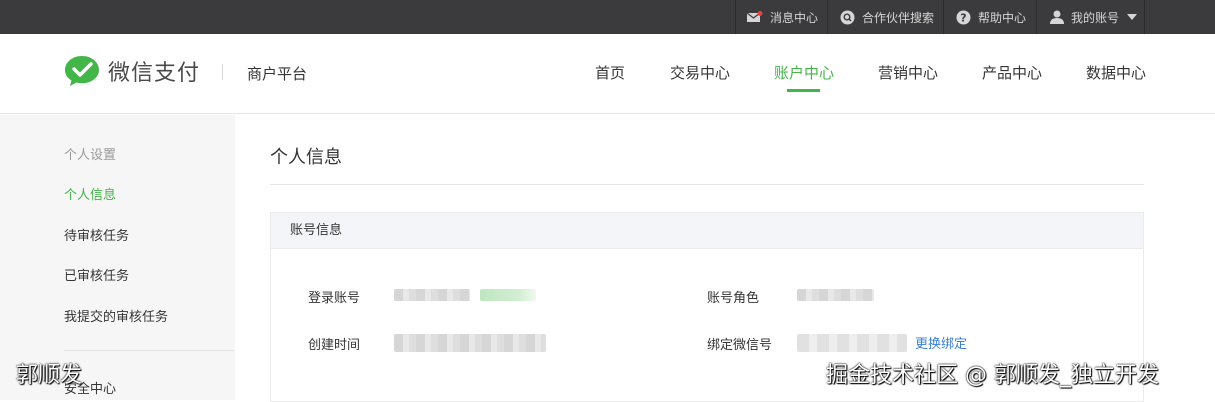  I want to click on rebind-wechat-link: 更换绑定, so click(941, 342).